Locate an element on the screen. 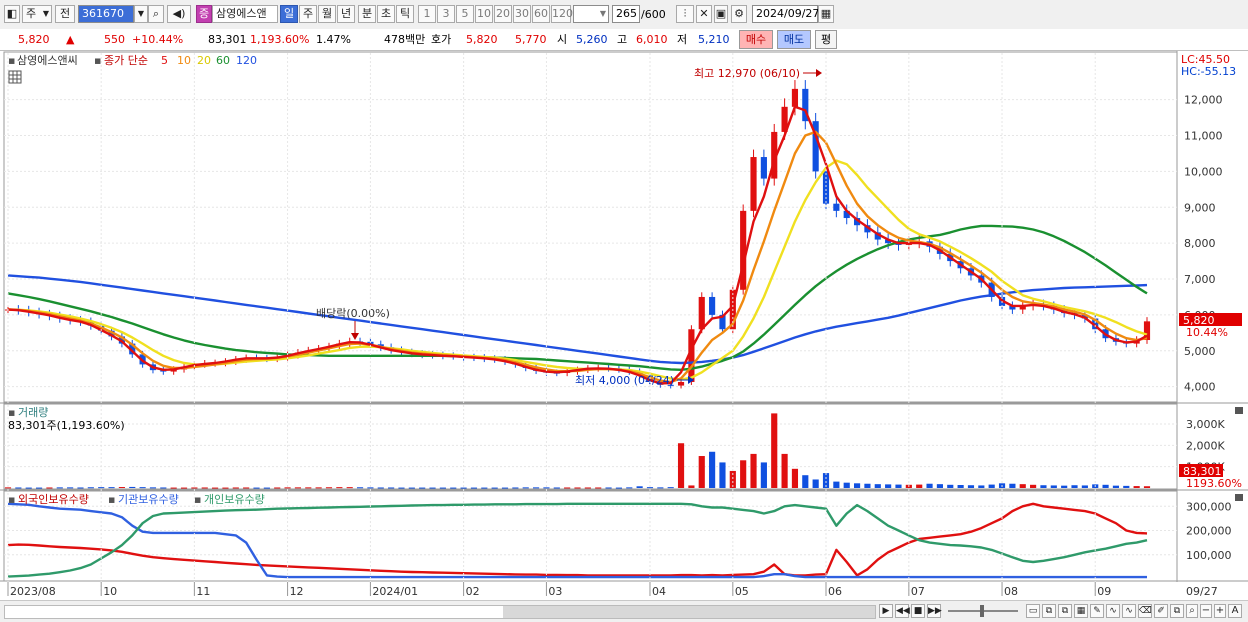  speed-slider is located at coordinates (983, 611).